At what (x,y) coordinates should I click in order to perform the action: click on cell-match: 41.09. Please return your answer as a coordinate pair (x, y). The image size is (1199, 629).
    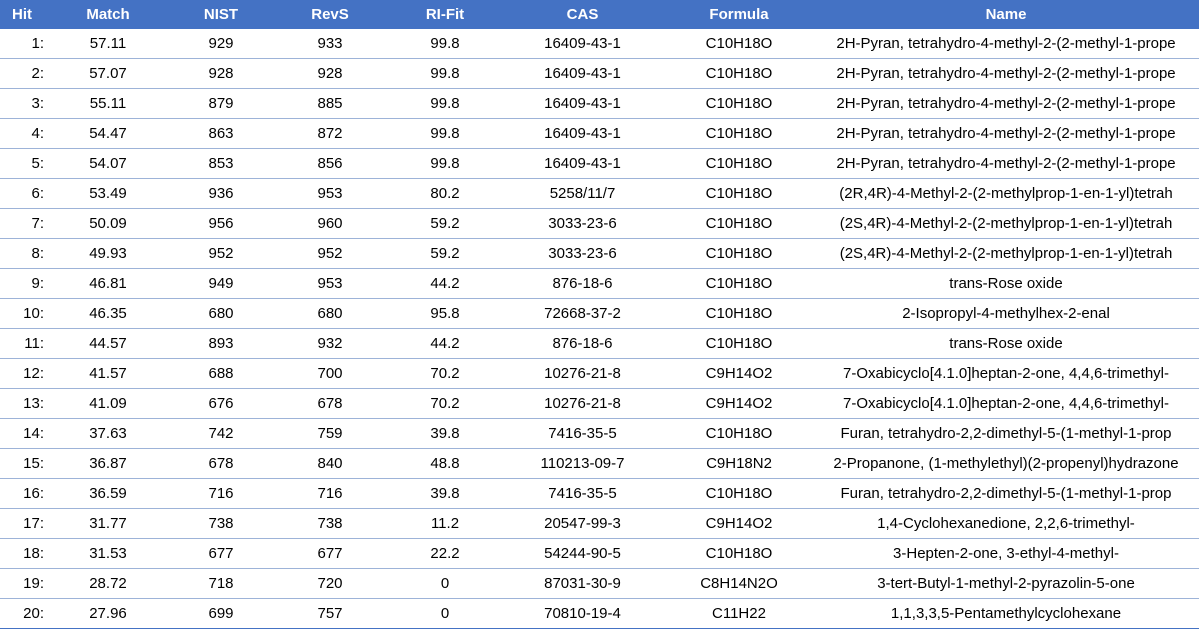
    Looking at the image, I should click on (108, 403).